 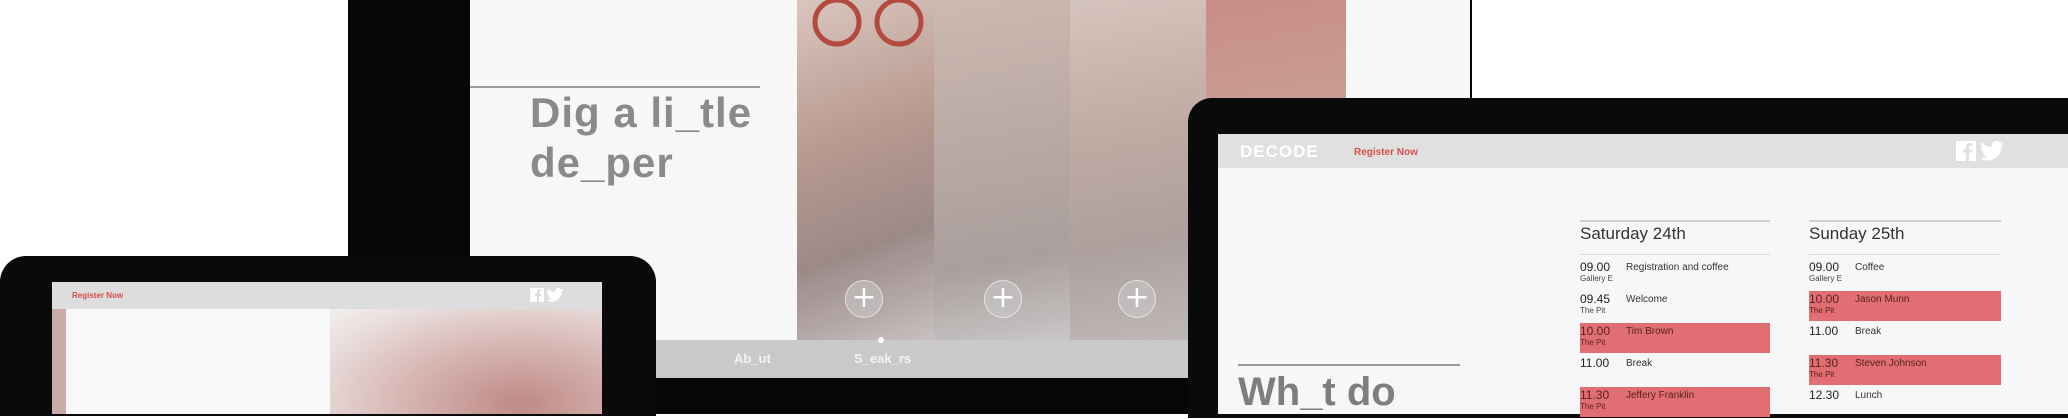 What do you see at coordinates (59, 361) in the screenshot?
I see `tablet-side-image` at bounding box center [59, 361].